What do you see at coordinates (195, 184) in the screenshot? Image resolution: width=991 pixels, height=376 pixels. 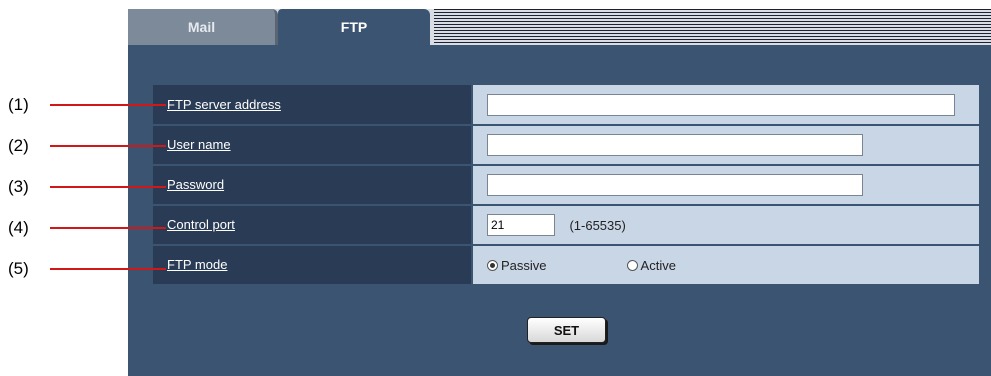 I see `password-link: Password` at bounding box center [195, 184].